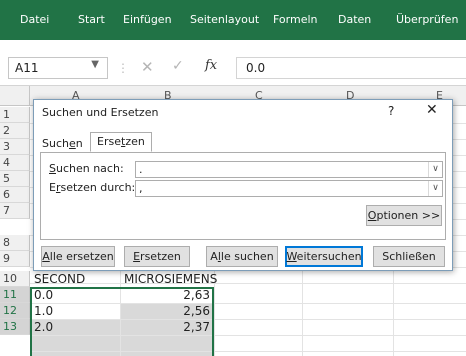 The width and height of the screenshot is (466, 356). What do you see at coordinates (351, 68) in the screenshot?
I see `formula-input: 0.0` at bounding box center [351, 68].